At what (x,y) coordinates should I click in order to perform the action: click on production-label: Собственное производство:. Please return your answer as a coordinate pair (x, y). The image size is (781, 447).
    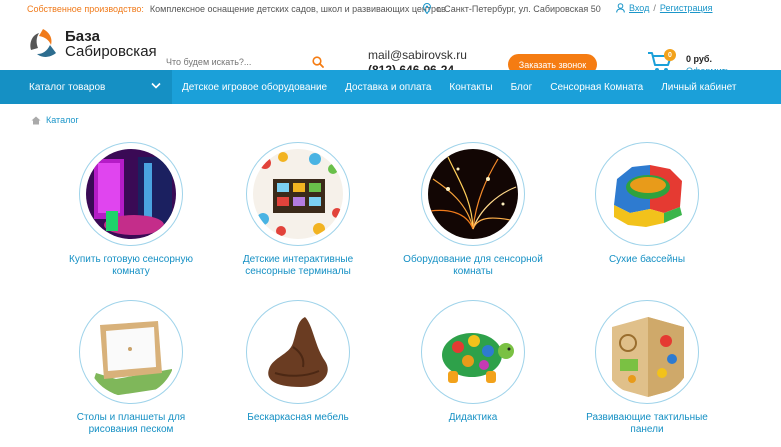
    Looking at the image, I should click on (85, 9).